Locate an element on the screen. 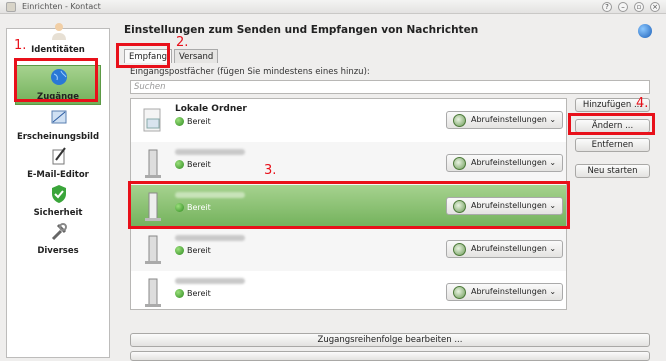 Image resolution: width=666 pixels, height=361 pixels. pen-icon is located at coordinates (59, 156).